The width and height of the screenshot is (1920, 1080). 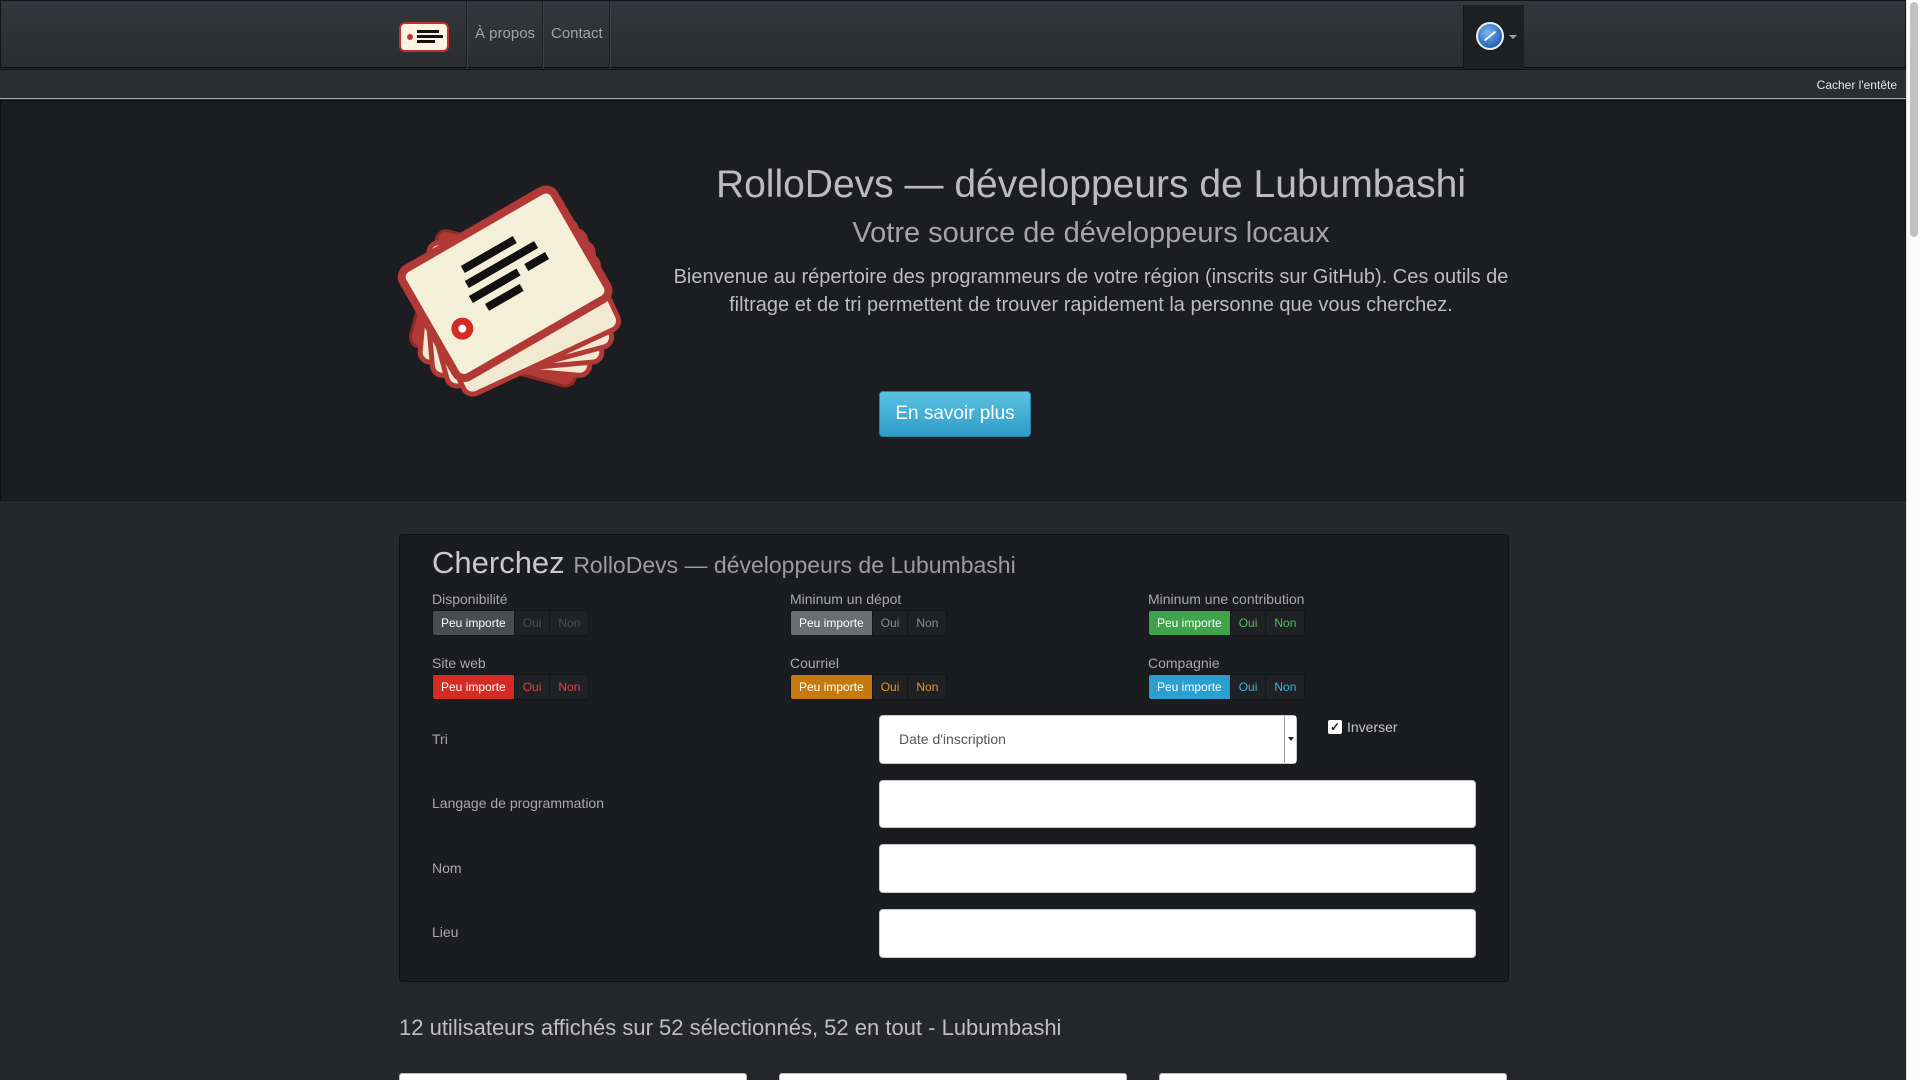 What do you see at coordinates (518, 803) in the screenshot?
I see `language-label: Langage de programmation` at bounding box center [518, 803].